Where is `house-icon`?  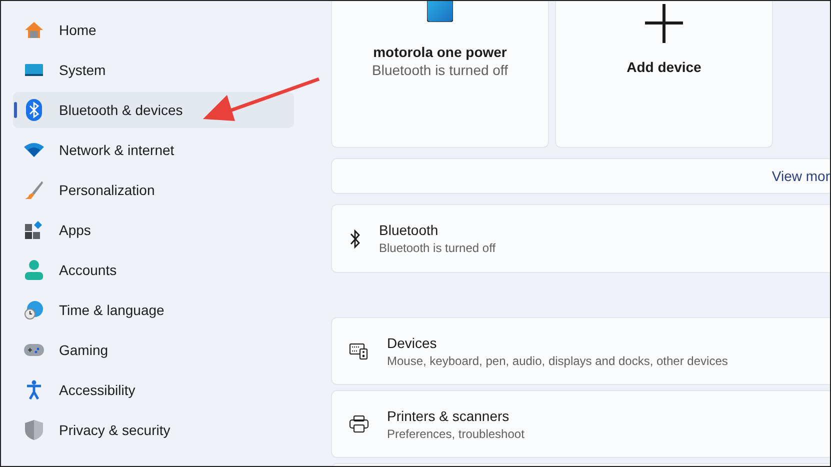 house-icon is located at coordinates (34, 30).